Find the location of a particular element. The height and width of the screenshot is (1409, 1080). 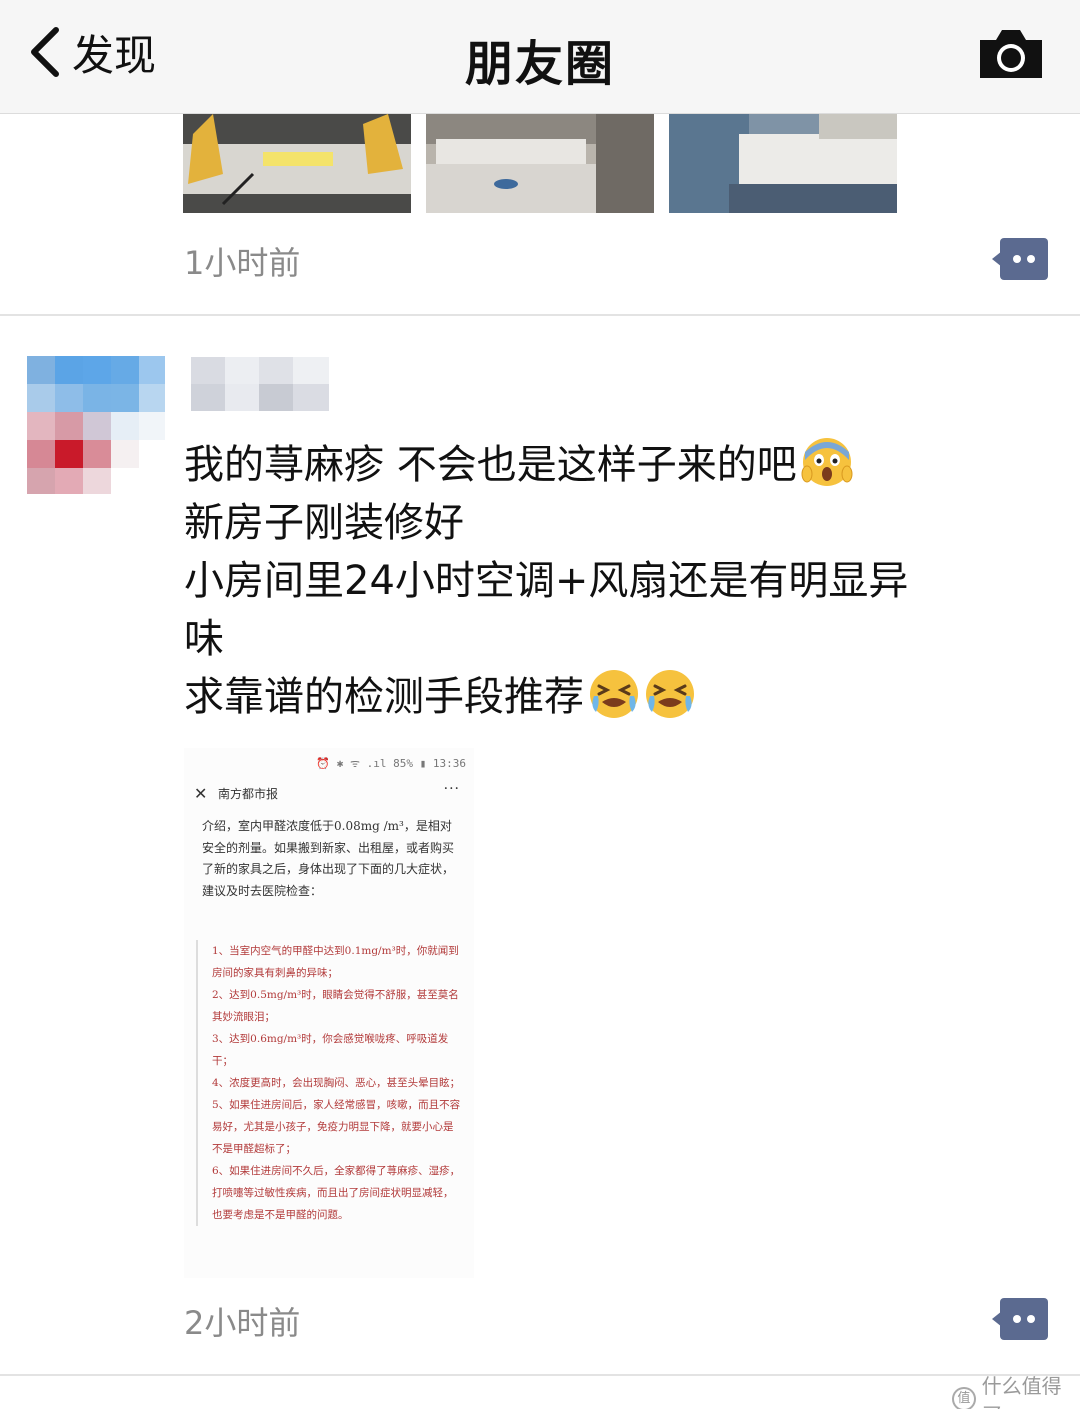

attached-more-icon: ··· is located at coordinates (451, 789).